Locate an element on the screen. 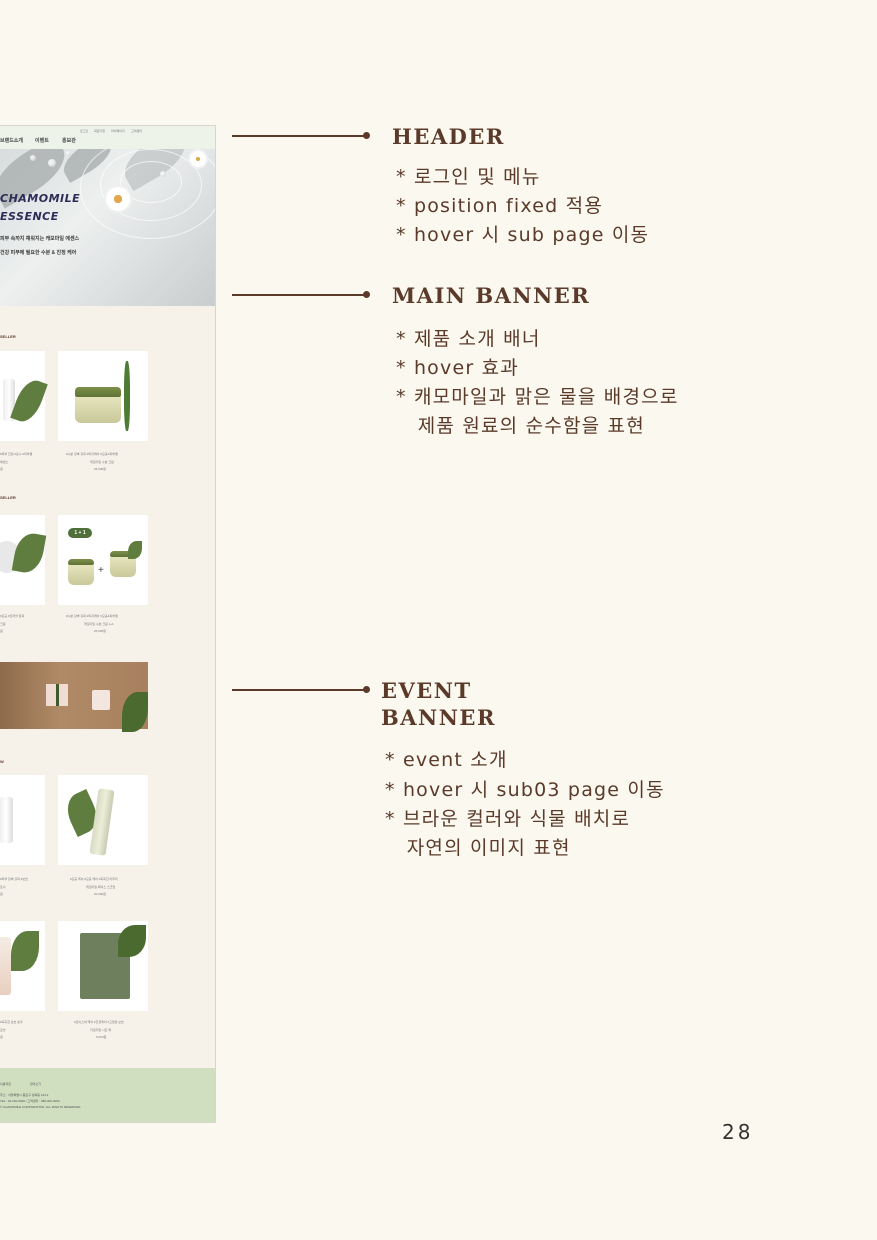 The height and width of the screenshot is (1240, 877). banner-subtitle-1: 피부 속까지 채워지는 캐모마일 에센스 is located at coordinates (40, 239).